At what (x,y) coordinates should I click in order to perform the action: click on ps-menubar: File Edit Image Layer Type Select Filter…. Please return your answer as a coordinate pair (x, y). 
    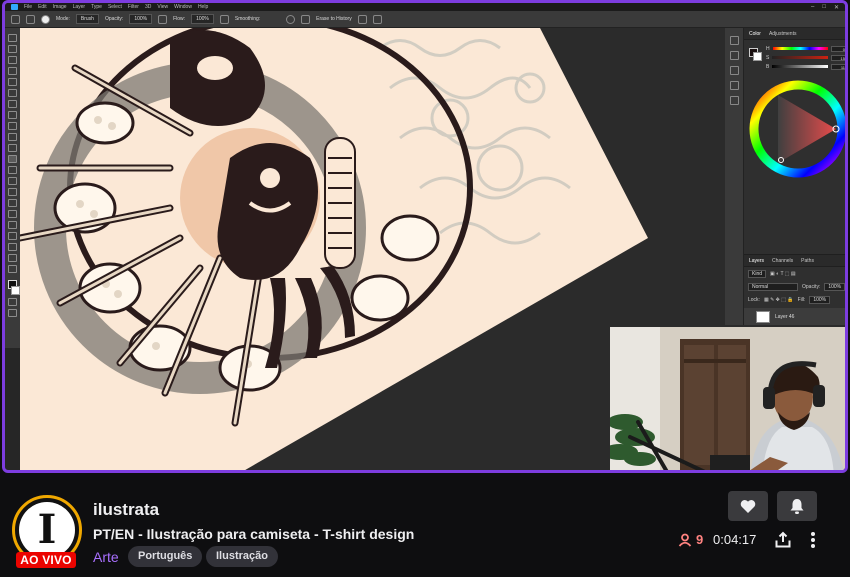
    Looking at the image, I should click on (425, 7).